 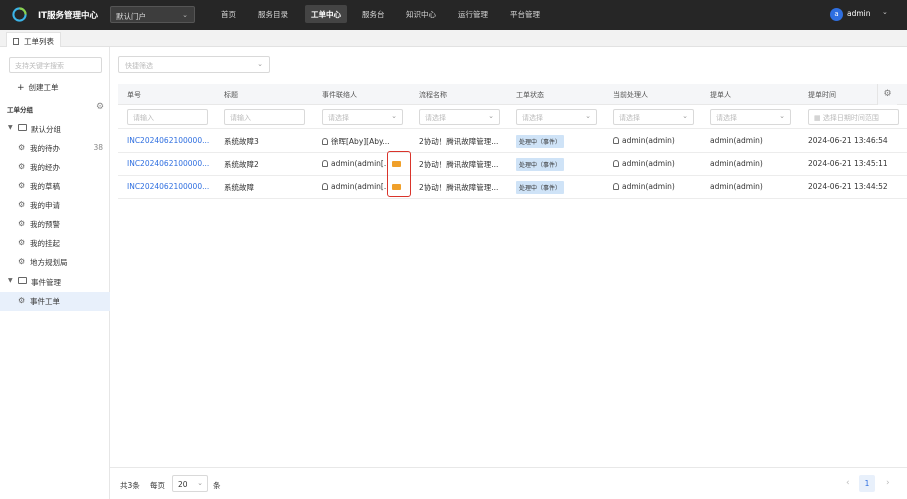 What do you see at coordinates (22, 127) in the screenshot?
I see `folder-icon` at bounding box center [22, 127].